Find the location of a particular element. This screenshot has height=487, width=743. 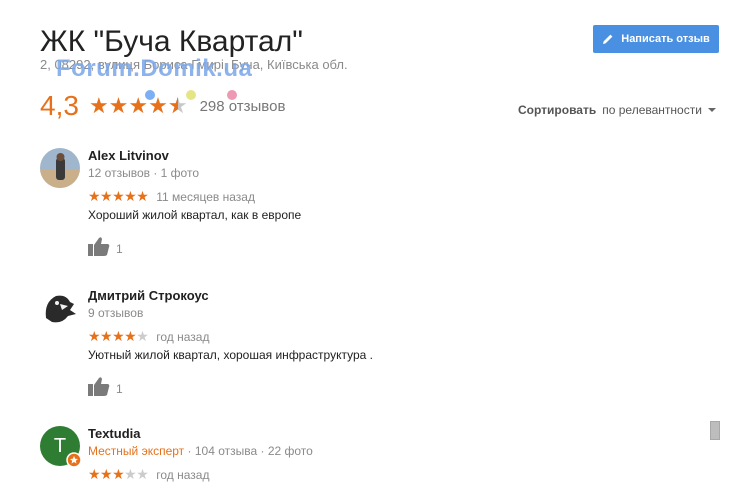

rating-summary: 4,3 ★★★★★ 298 отзывов is located at coordinates (162, 106).